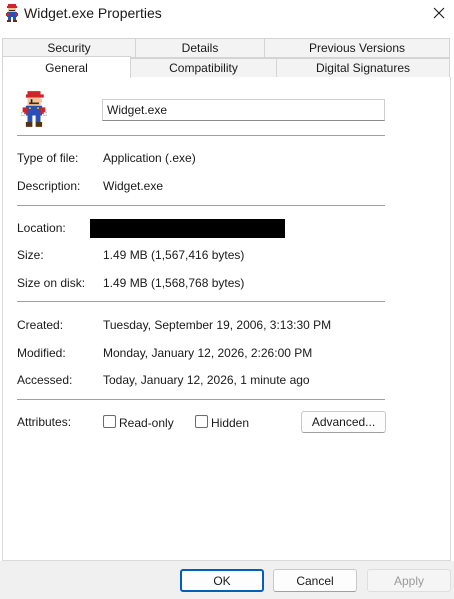 The image size is (454, 599). I want to click on modified-label: Modified:, so click(41, 353).